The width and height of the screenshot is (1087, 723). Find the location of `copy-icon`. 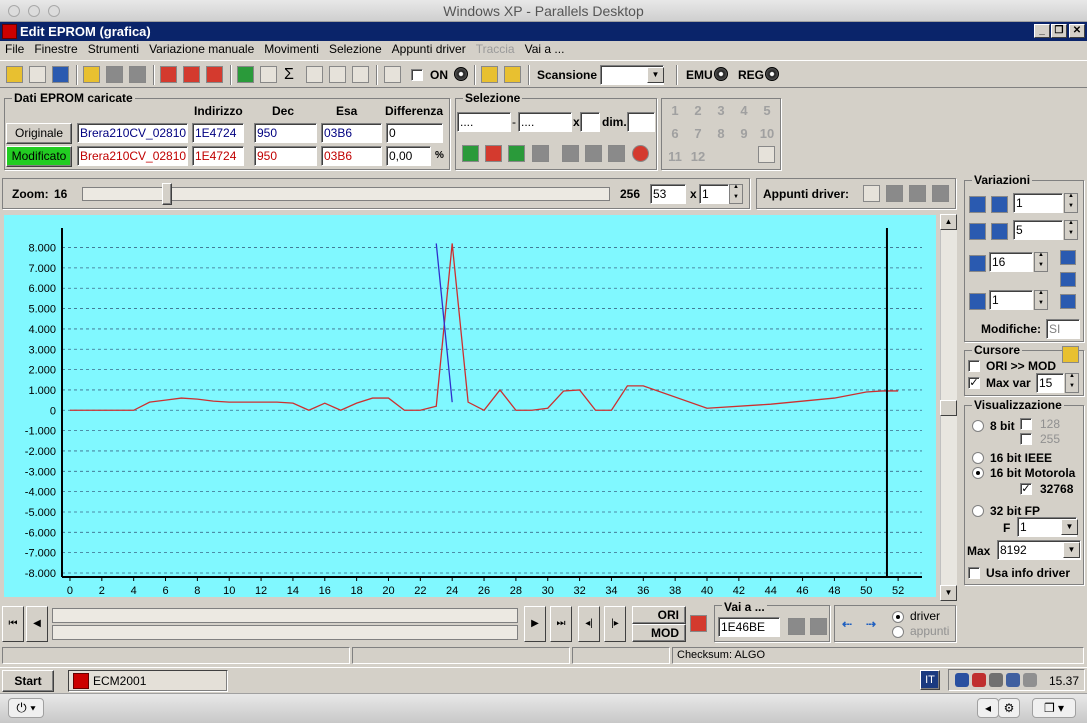

copy-icon is located at coordinates (570, 153).